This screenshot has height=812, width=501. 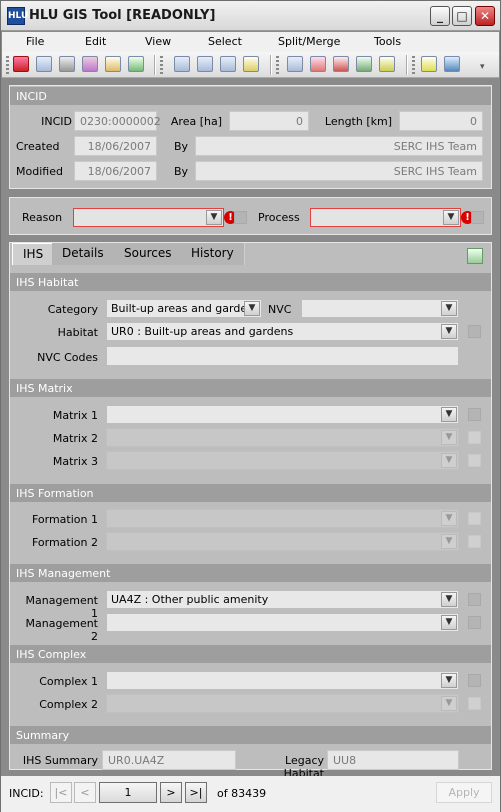 I want to click on record-number-input: 1, so click(x=128, y=792).